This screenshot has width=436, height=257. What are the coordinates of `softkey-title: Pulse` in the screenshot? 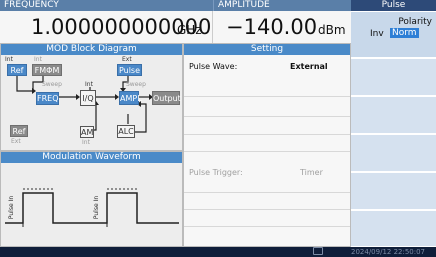 It's located at (393, 5).